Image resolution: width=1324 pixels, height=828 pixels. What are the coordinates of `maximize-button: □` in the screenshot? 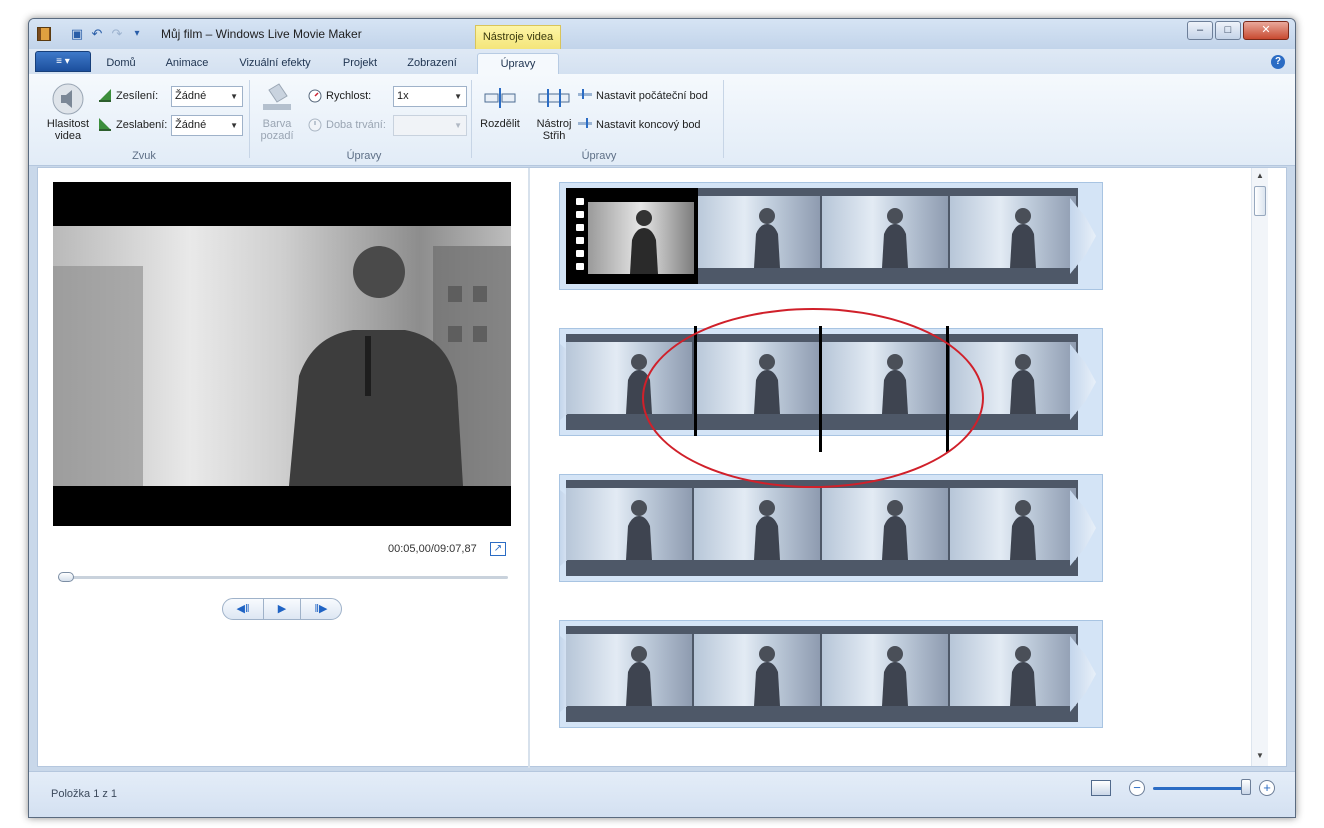 It's located at (1228, 30).